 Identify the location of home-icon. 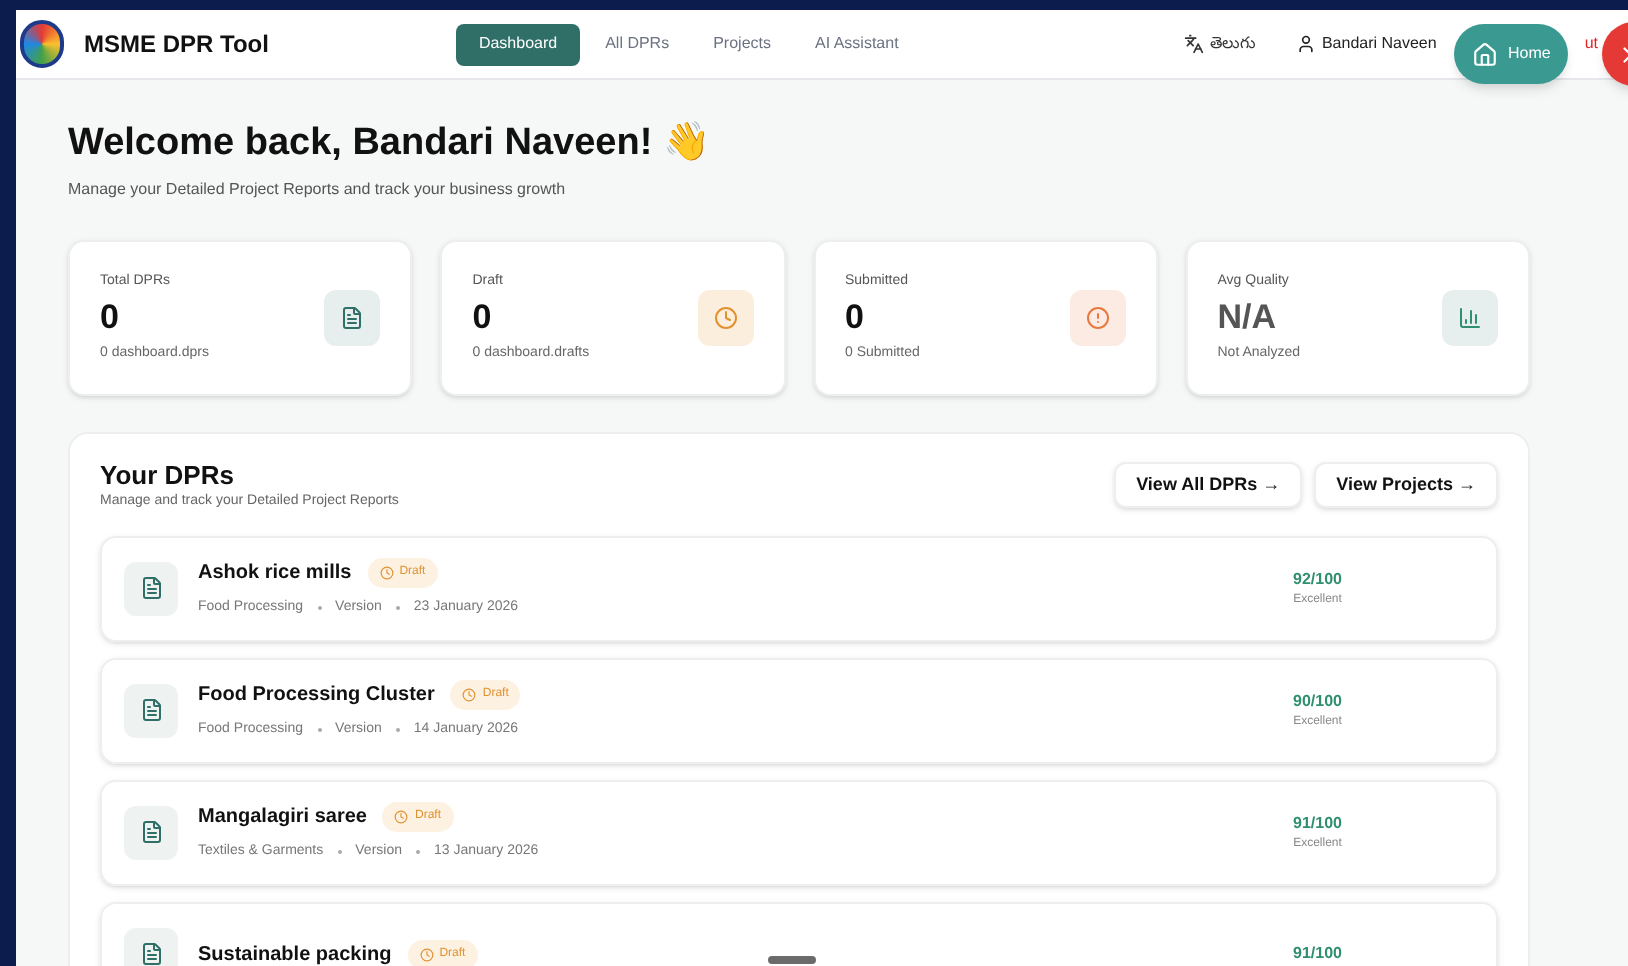
(1485, 54).